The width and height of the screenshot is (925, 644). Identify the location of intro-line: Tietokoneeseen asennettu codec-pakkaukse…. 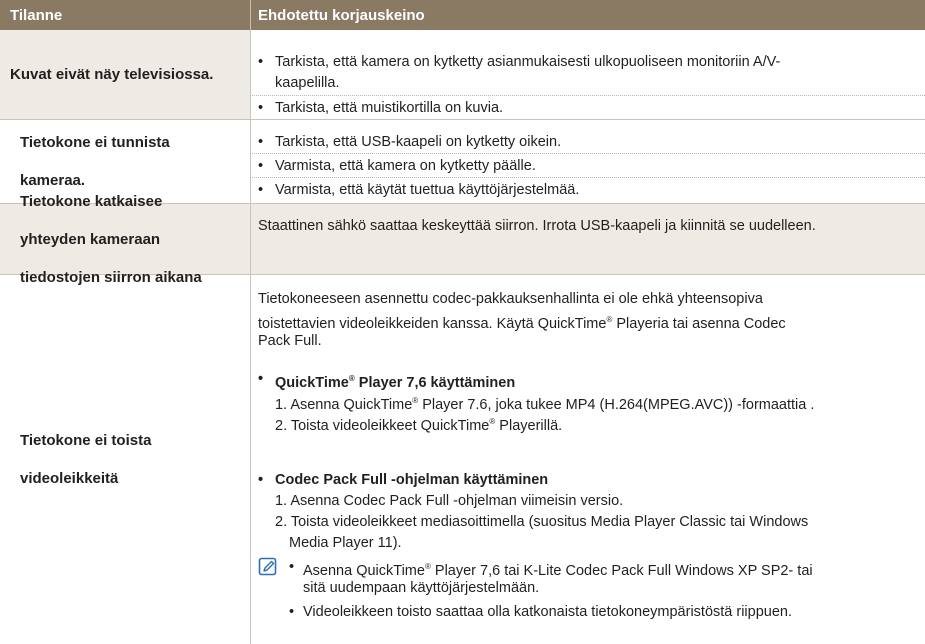
(510, 299).